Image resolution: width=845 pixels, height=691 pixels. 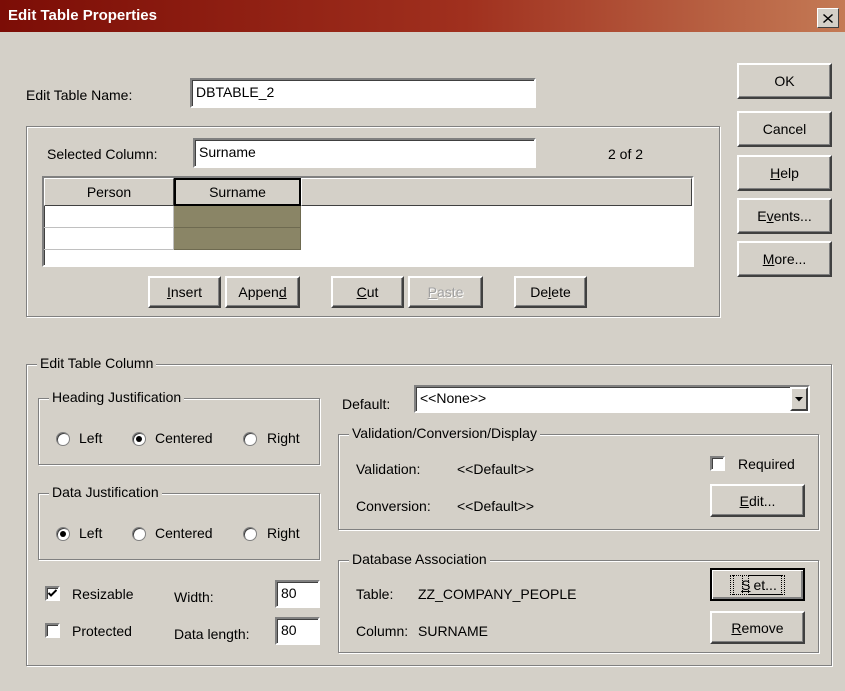 What do you see at coordinates (766, 464) in the screenshot?
I see `required-label: Required` at bounding box center [766, 464].